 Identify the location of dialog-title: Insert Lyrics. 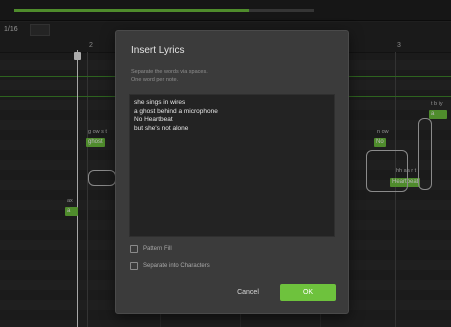
(158, 50).